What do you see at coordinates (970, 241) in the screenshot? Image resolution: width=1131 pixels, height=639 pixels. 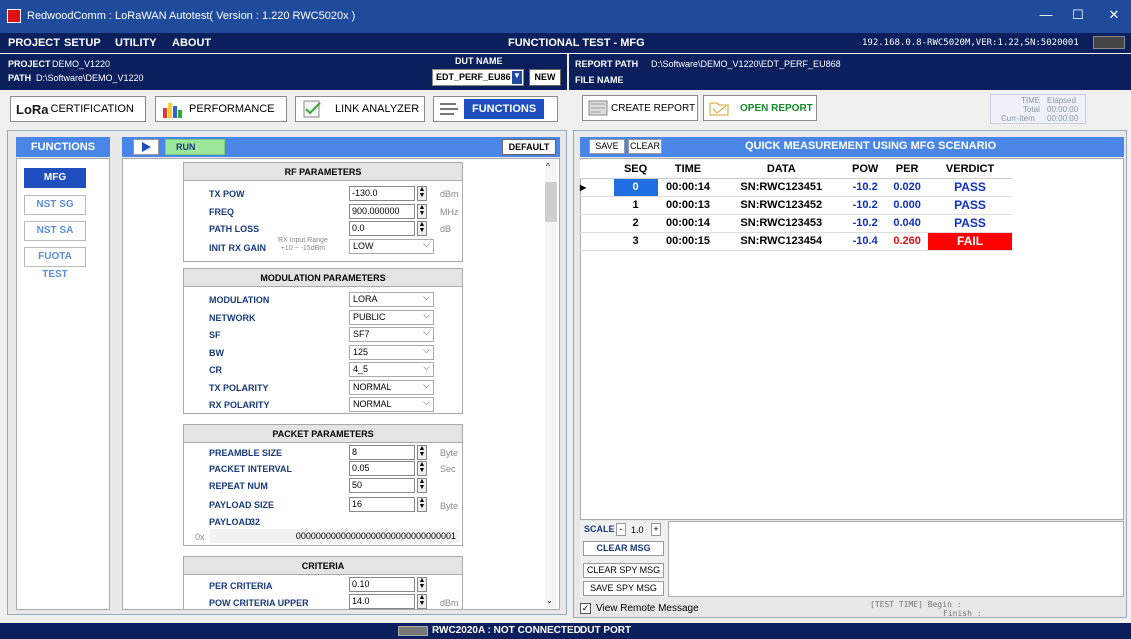 I see `cell-verdict: FAIL` at bounding box center [970, 241].